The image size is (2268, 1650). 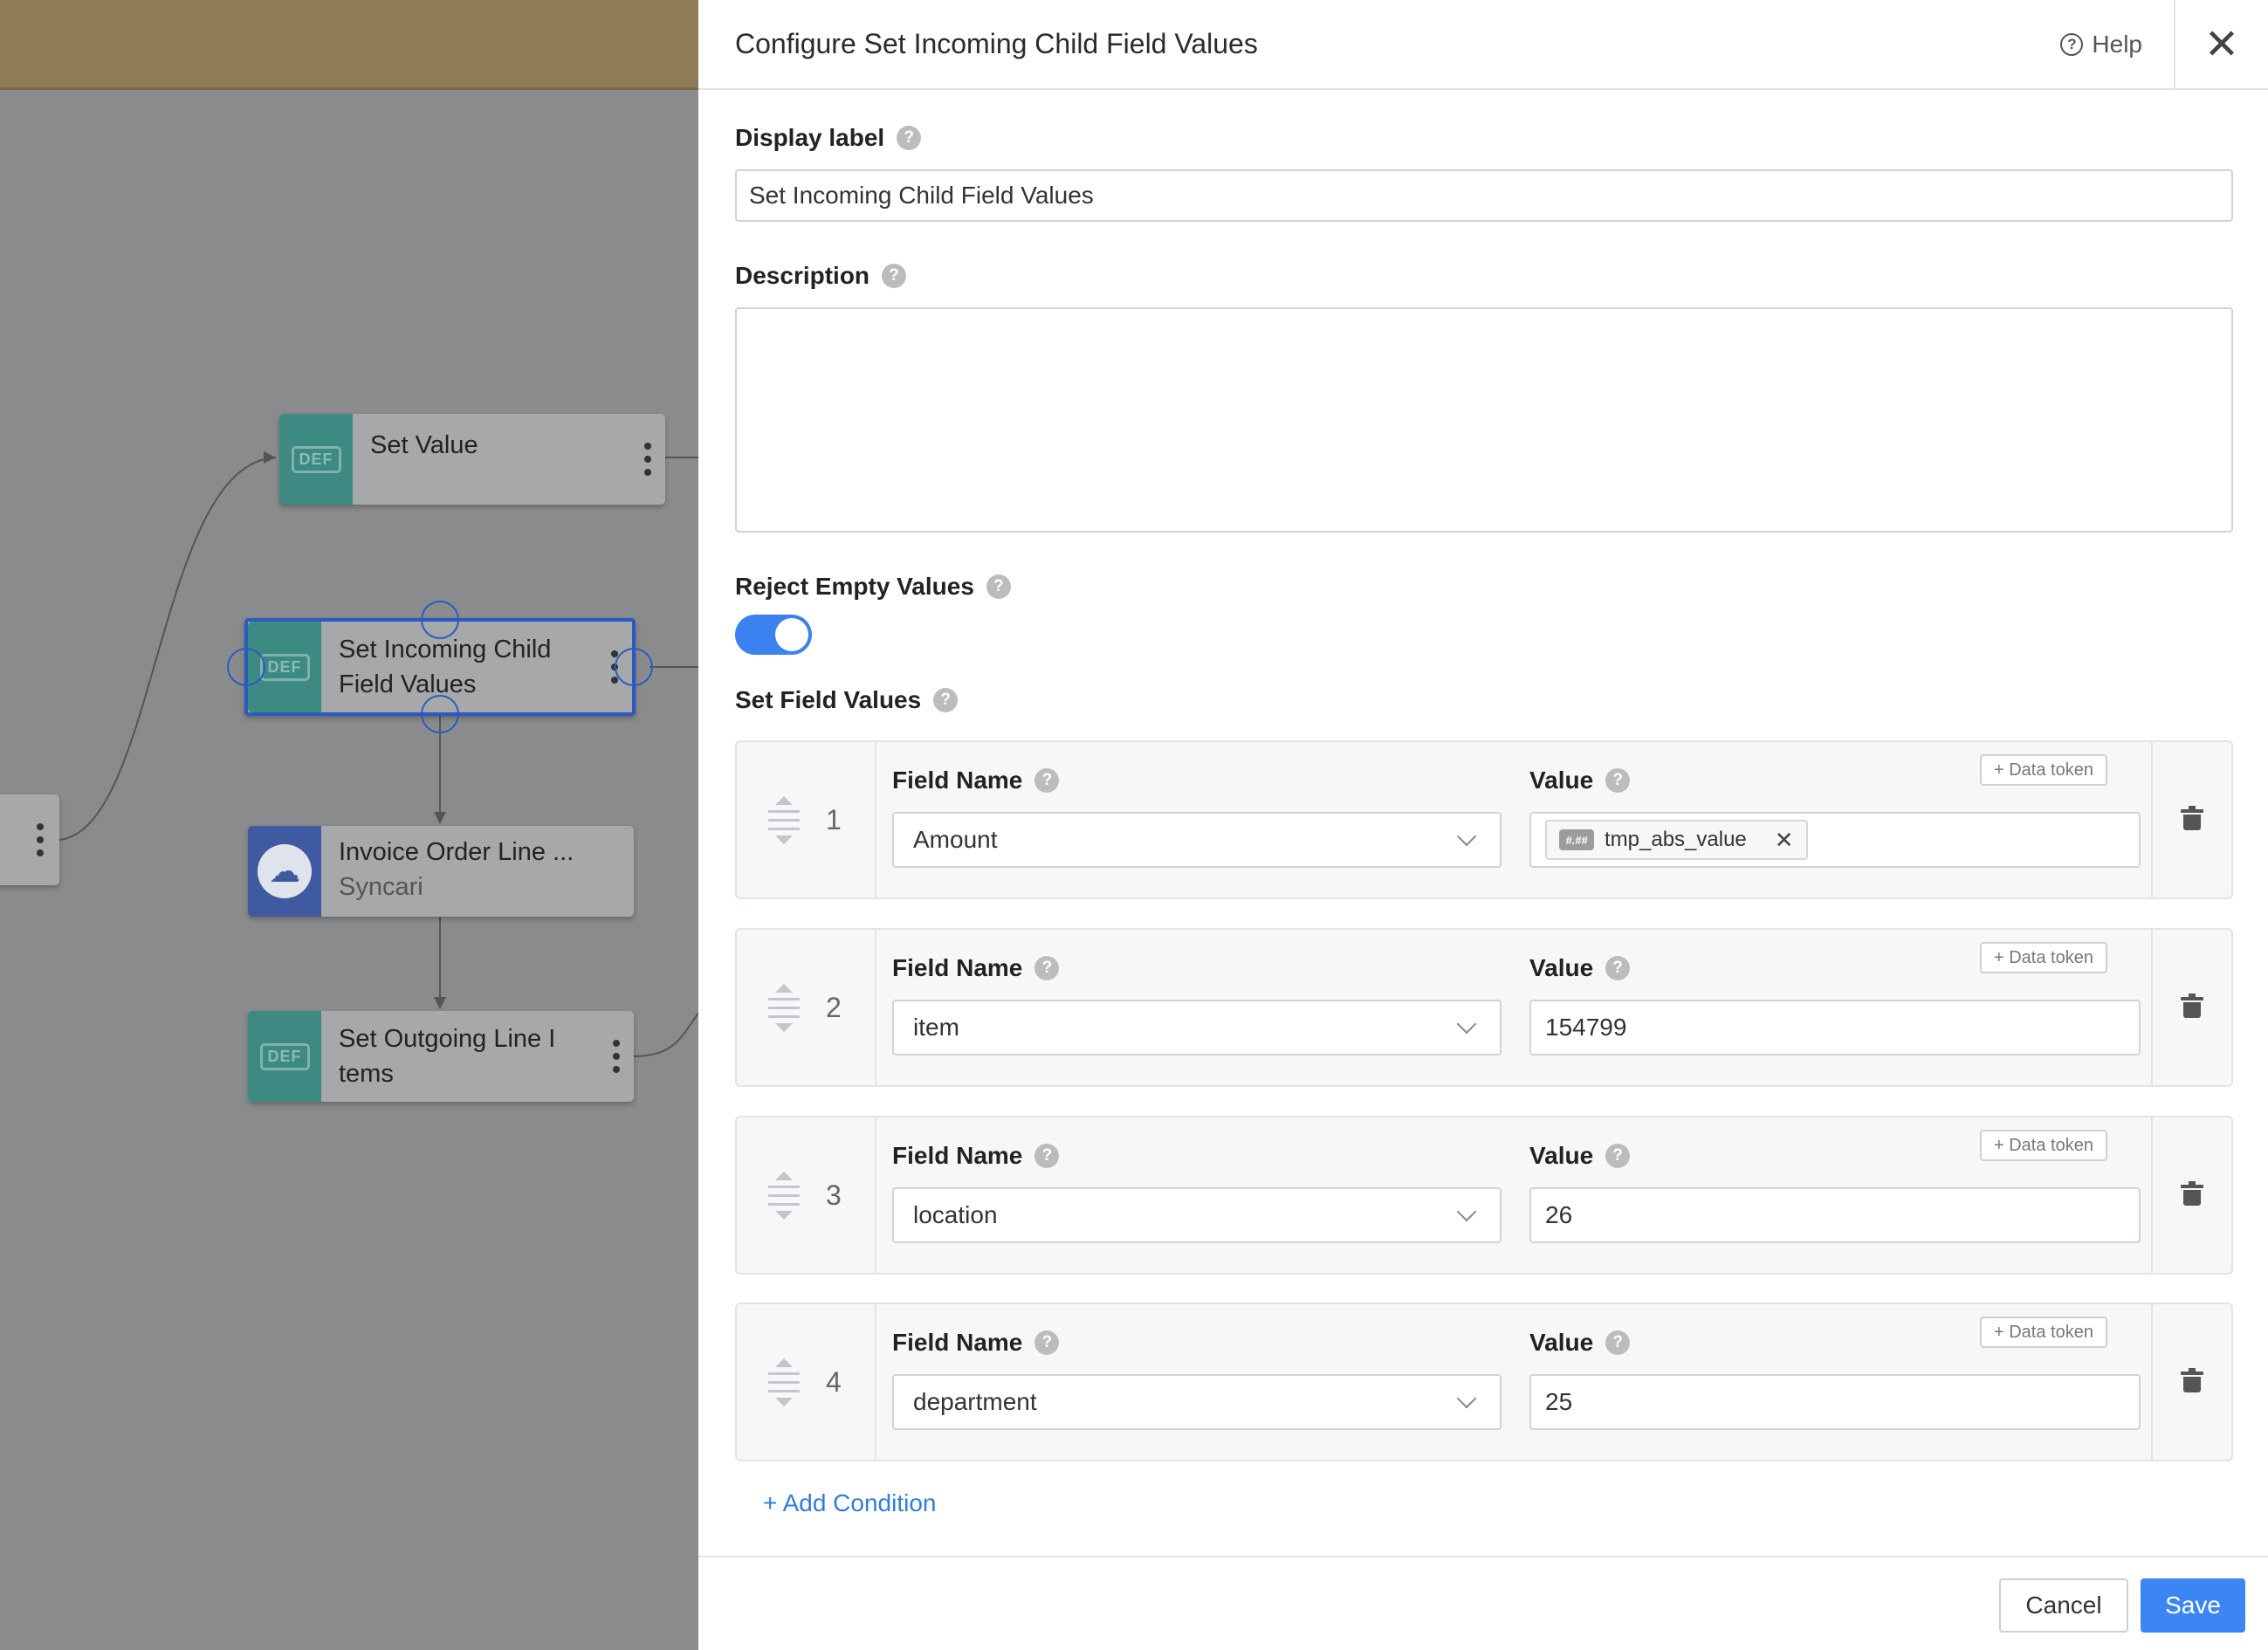 I want to click on reject-empty-heading: Reject Empty Values ?, so click(x=873, y=587).